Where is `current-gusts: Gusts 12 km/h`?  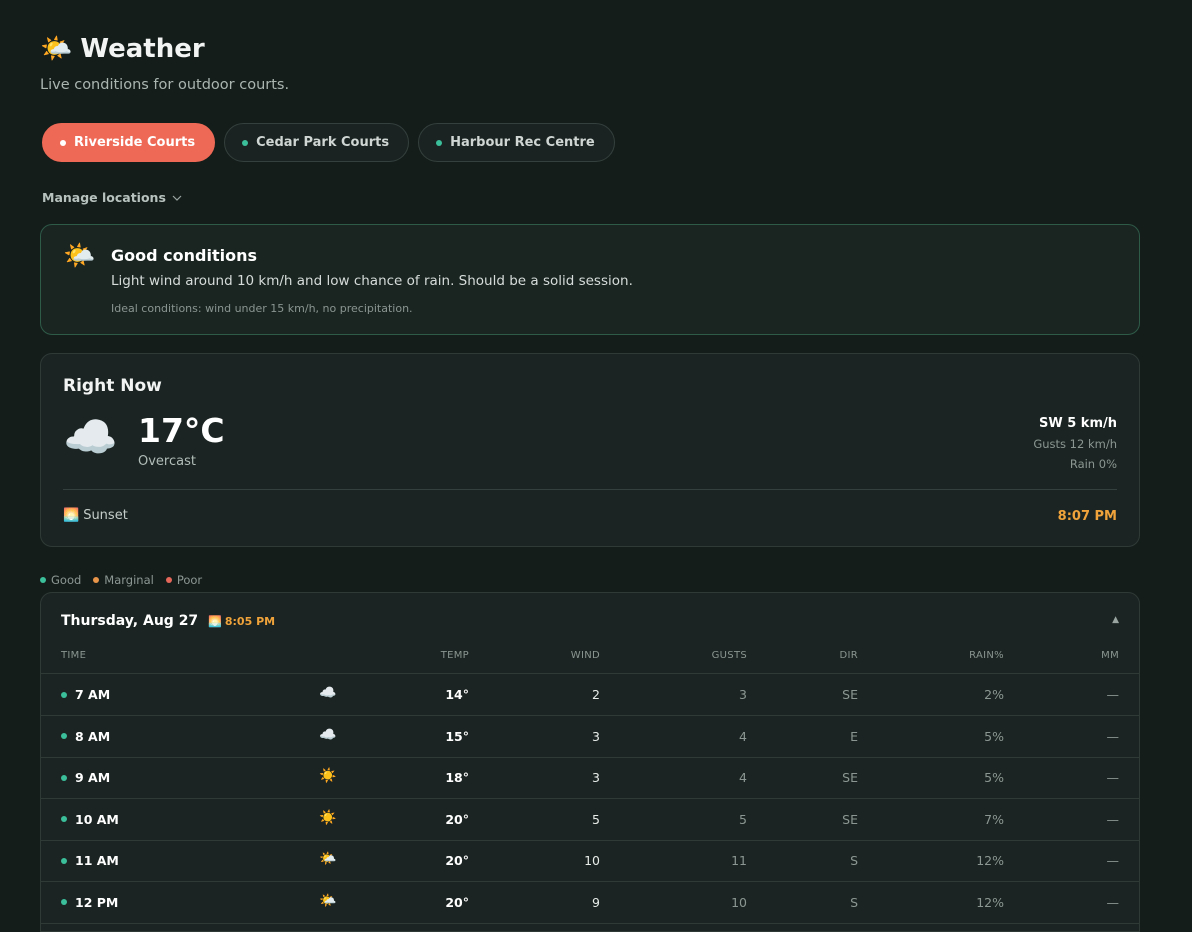
current-gusts: Gusts 12 km/h is located at coordinates (1075, 444).